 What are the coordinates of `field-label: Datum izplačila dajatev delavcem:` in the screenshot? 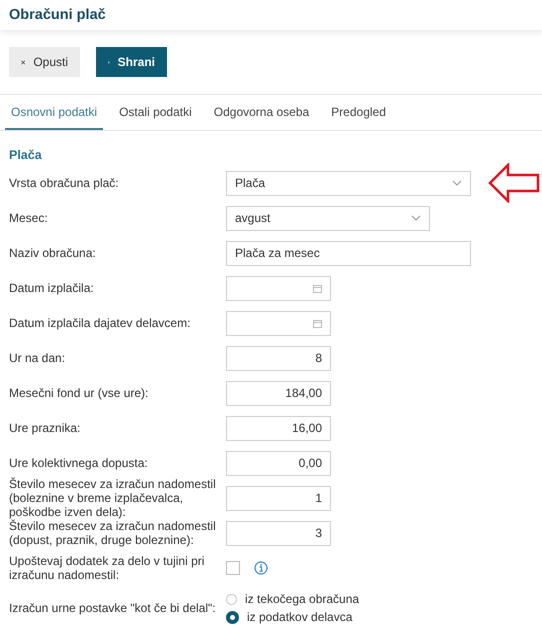 It's located at (100, 323).